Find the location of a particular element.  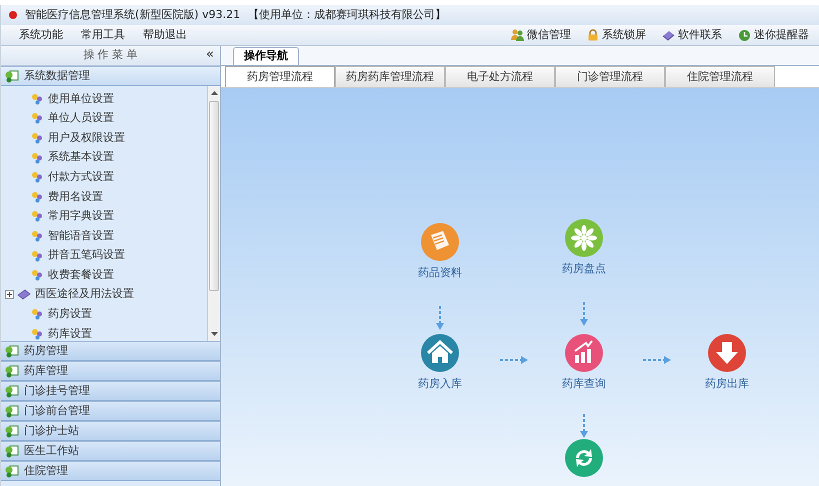

menu-item: 用户及权限设置 is located at coordinates (66, 138).